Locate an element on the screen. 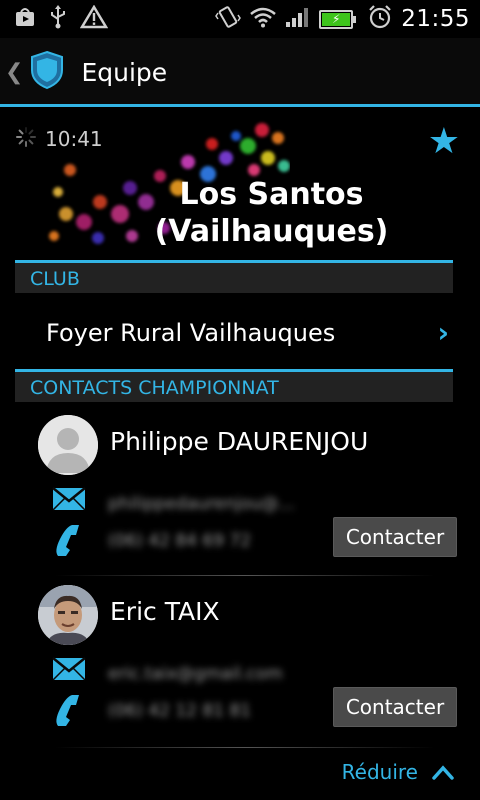 This screenshot has width=480, height=800. action-bar: ❮ Equipe is located at coordinates (240, 72).